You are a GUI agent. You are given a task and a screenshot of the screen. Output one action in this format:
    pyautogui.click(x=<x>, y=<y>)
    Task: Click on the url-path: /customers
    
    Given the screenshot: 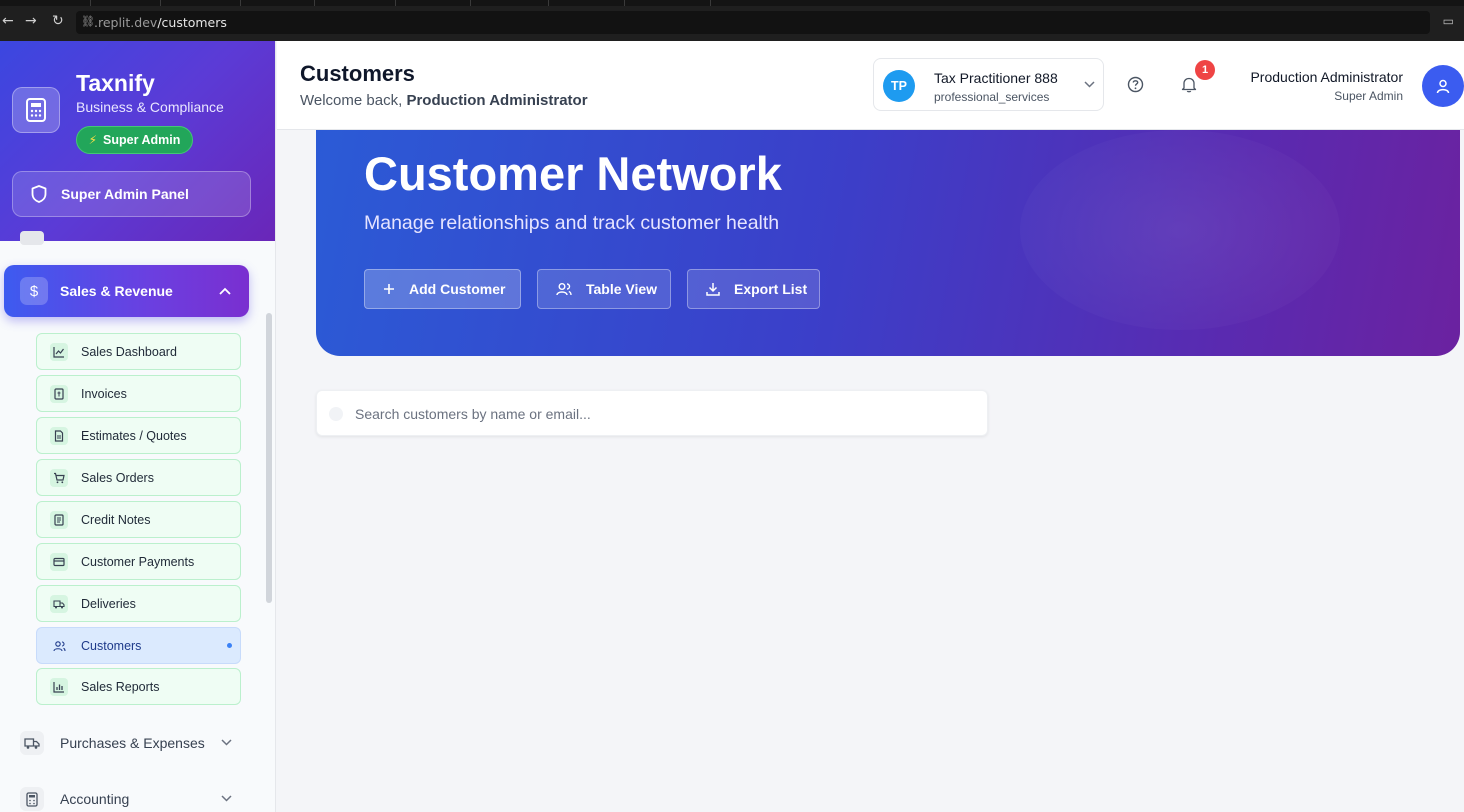 What is the action you would take?
    pyautogui.click(x=192, y=22)
    